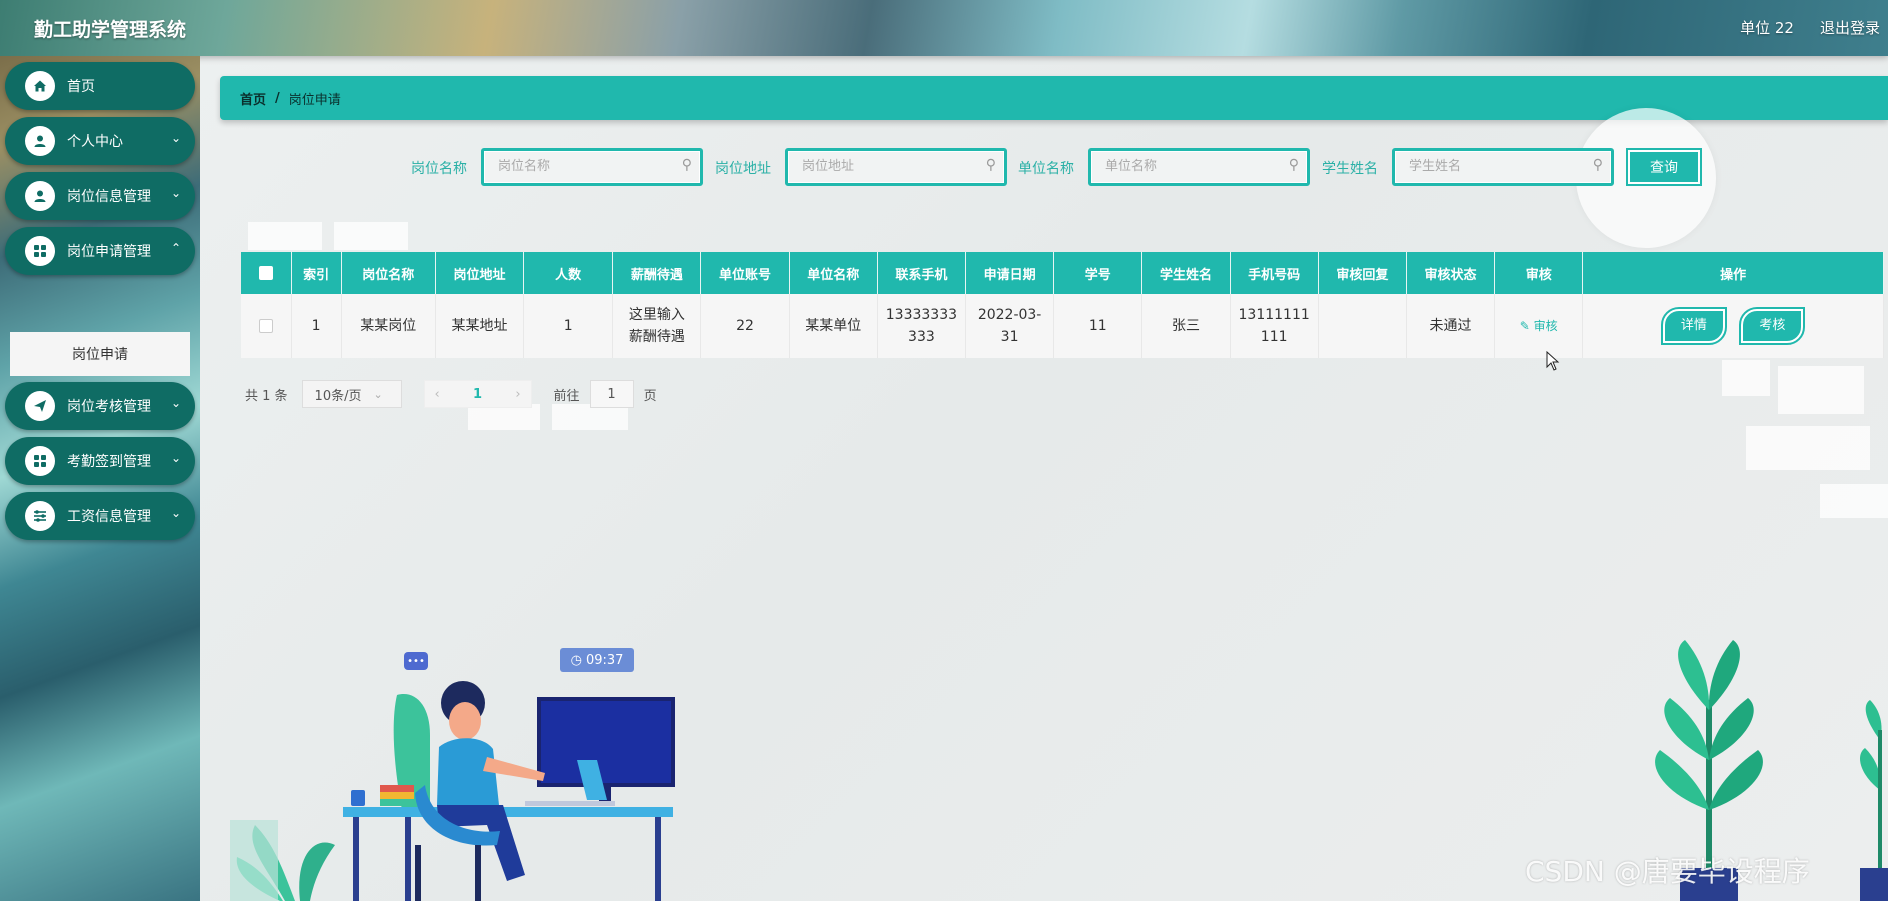 This screenshot has width=1888, height=901. Describe the element at coordinates (40, 516) in the screenshot. I see `sliders-icon` at that location.